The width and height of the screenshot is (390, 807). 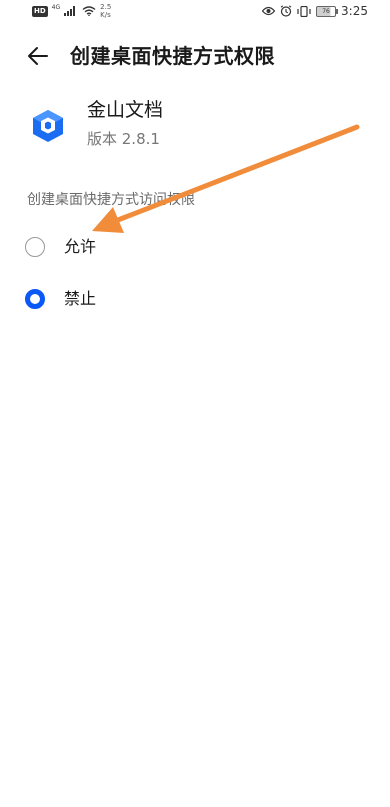 What do you see at coordinates (35, 247) in the screenshot?
I see `allow-radio-button` at bounding box center [35, 247].